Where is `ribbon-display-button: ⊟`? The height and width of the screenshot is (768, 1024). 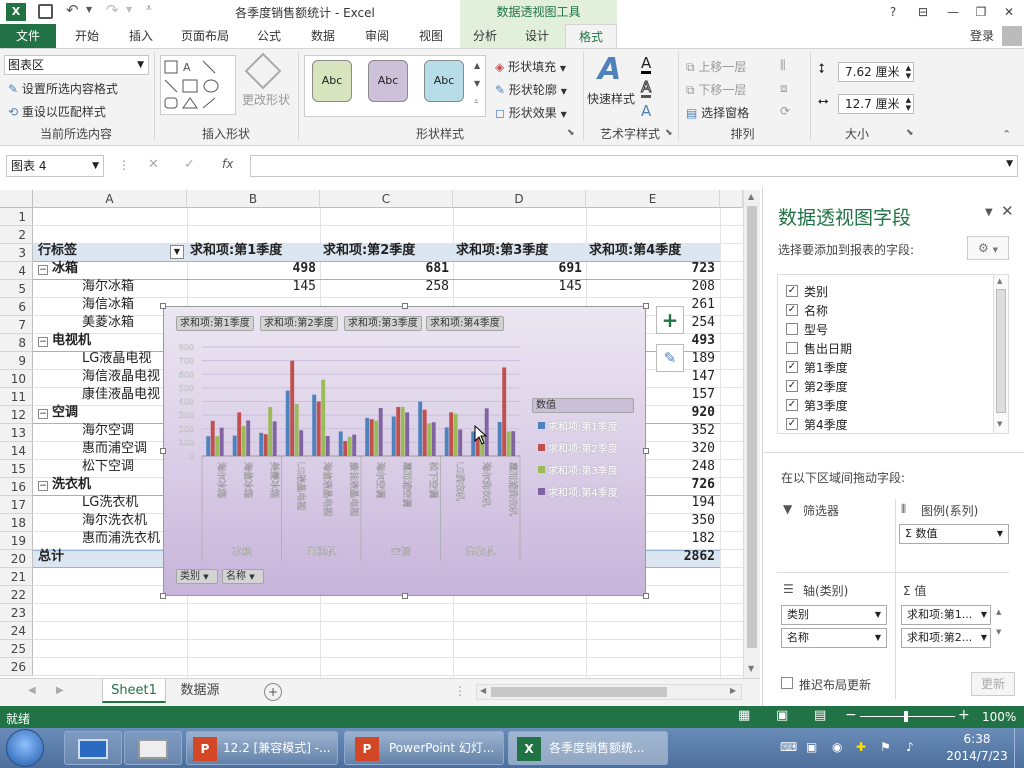 ribbon-display-button: ⊟ is located at coordinates (923, 12).